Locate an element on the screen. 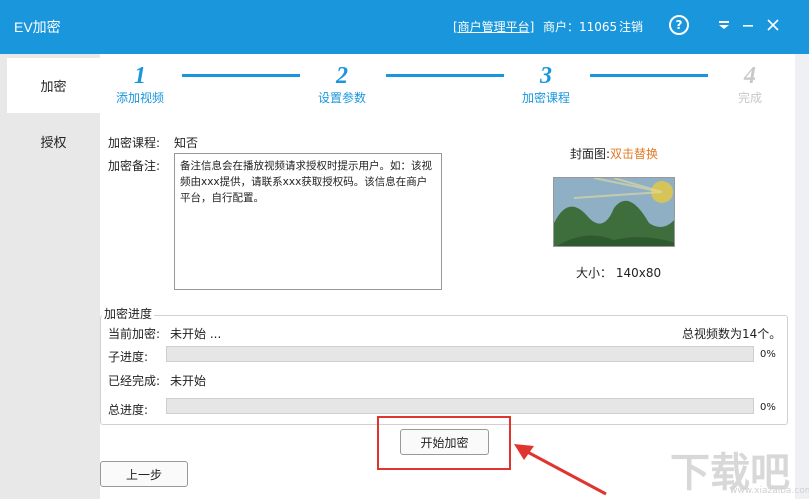 This screenshot has width=809, height=499. current-label: 当前加密: is located at coordinates (134, 334).